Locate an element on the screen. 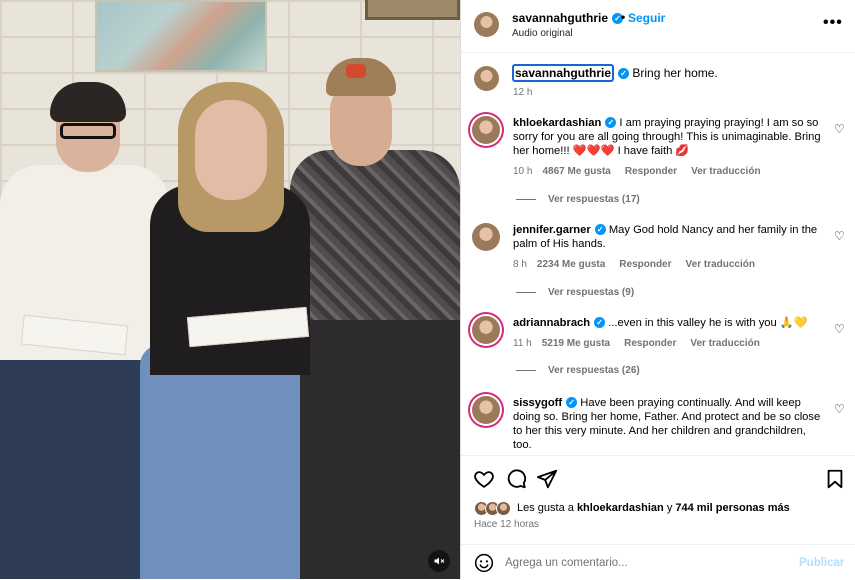 This screenshot has width=855, height=580. post-timestamp: Hace 12 horas is located at coordinates (506, 524).